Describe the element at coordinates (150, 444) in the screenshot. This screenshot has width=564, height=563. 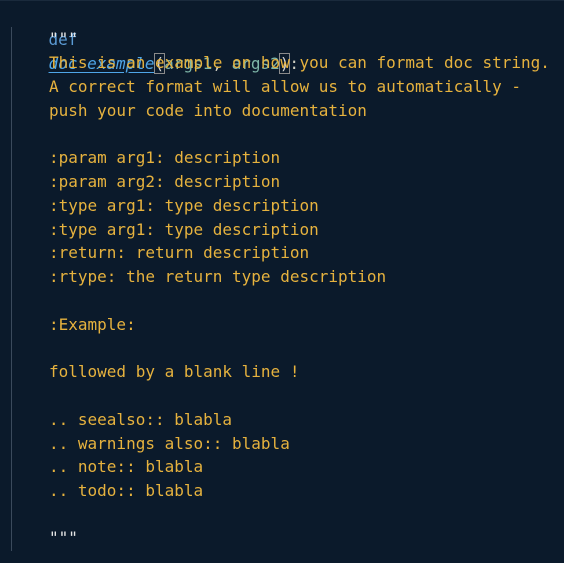
I see `doc-line: .. warnings also:: blabla` at that location.